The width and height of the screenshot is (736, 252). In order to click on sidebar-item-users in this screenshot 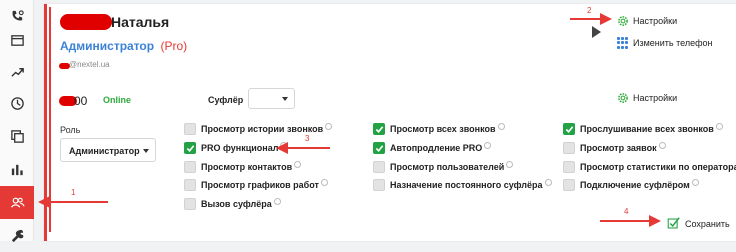, I will do `click(17, 202)`.